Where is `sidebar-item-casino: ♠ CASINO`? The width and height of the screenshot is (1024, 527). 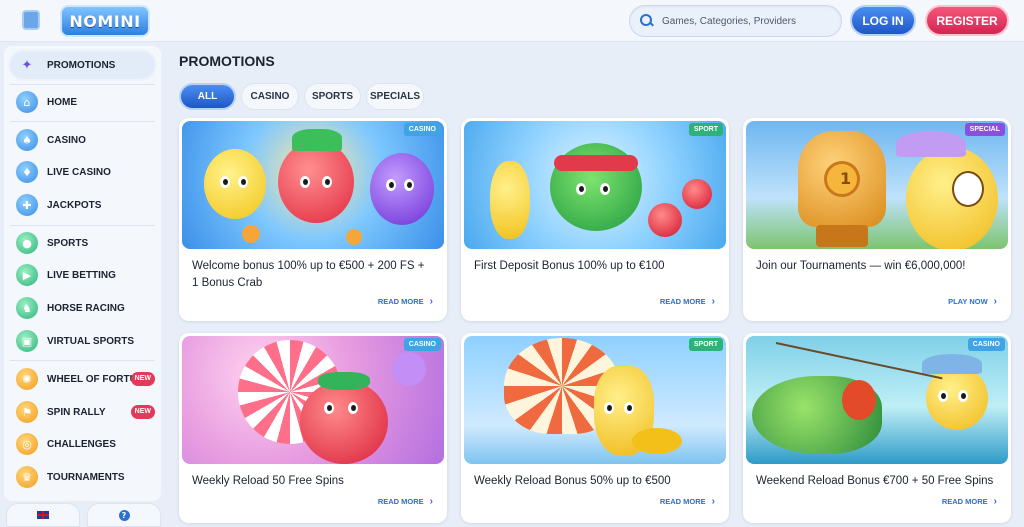 sidebar-item-casino: ♠ CASINO is located at coordinates (82, 140).